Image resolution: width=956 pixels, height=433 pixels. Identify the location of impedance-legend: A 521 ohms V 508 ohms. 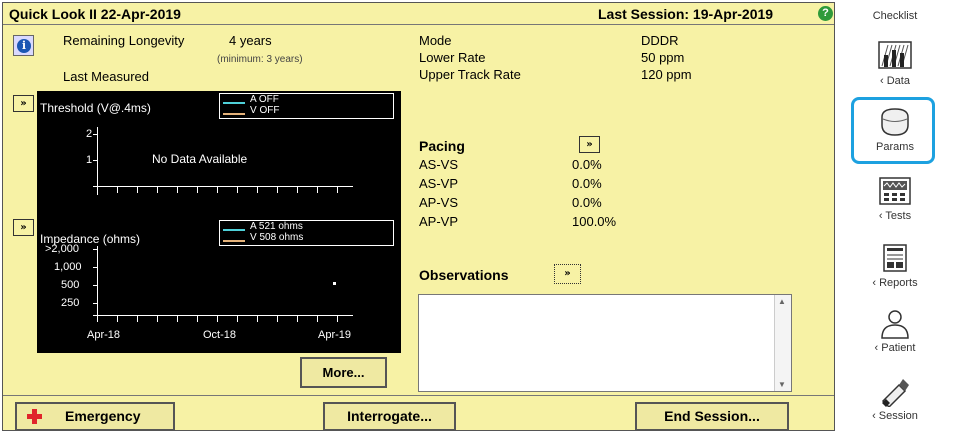
(306, 233).